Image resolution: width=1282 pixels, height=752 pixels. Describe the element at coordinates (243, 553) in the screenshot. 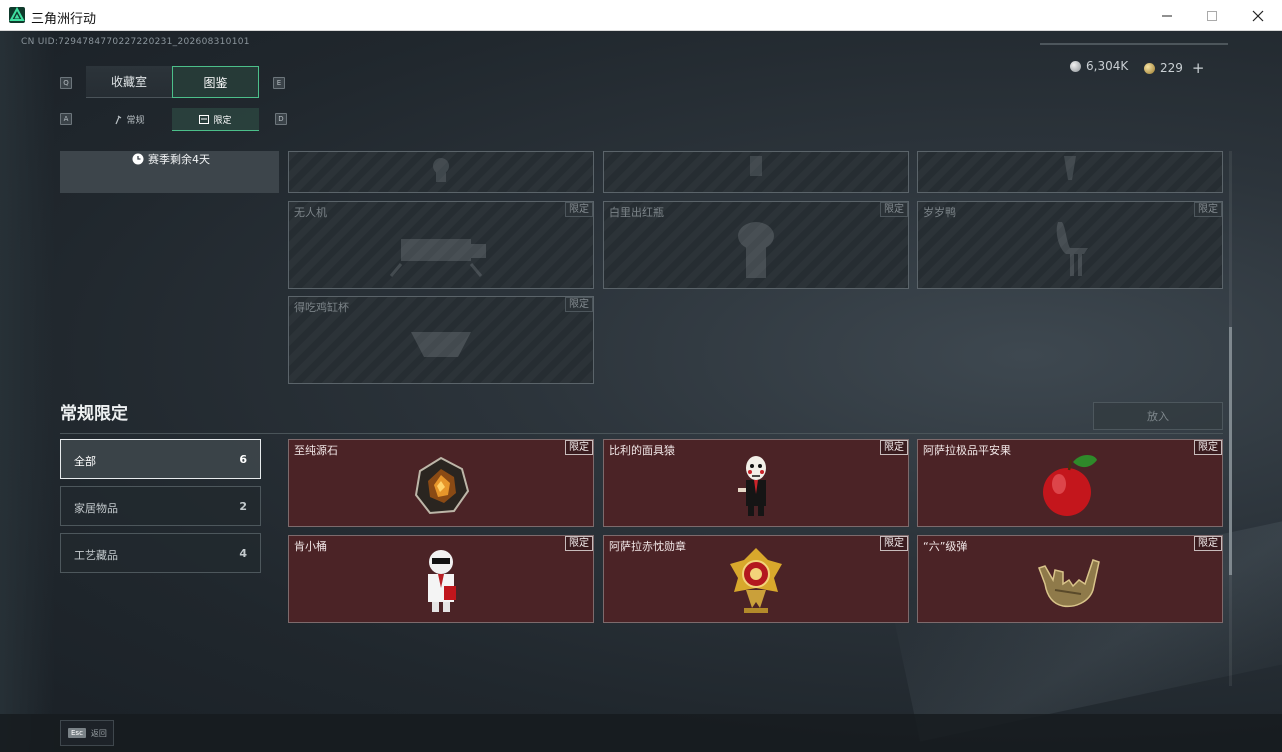

I see `filter-count: 4` at that location.